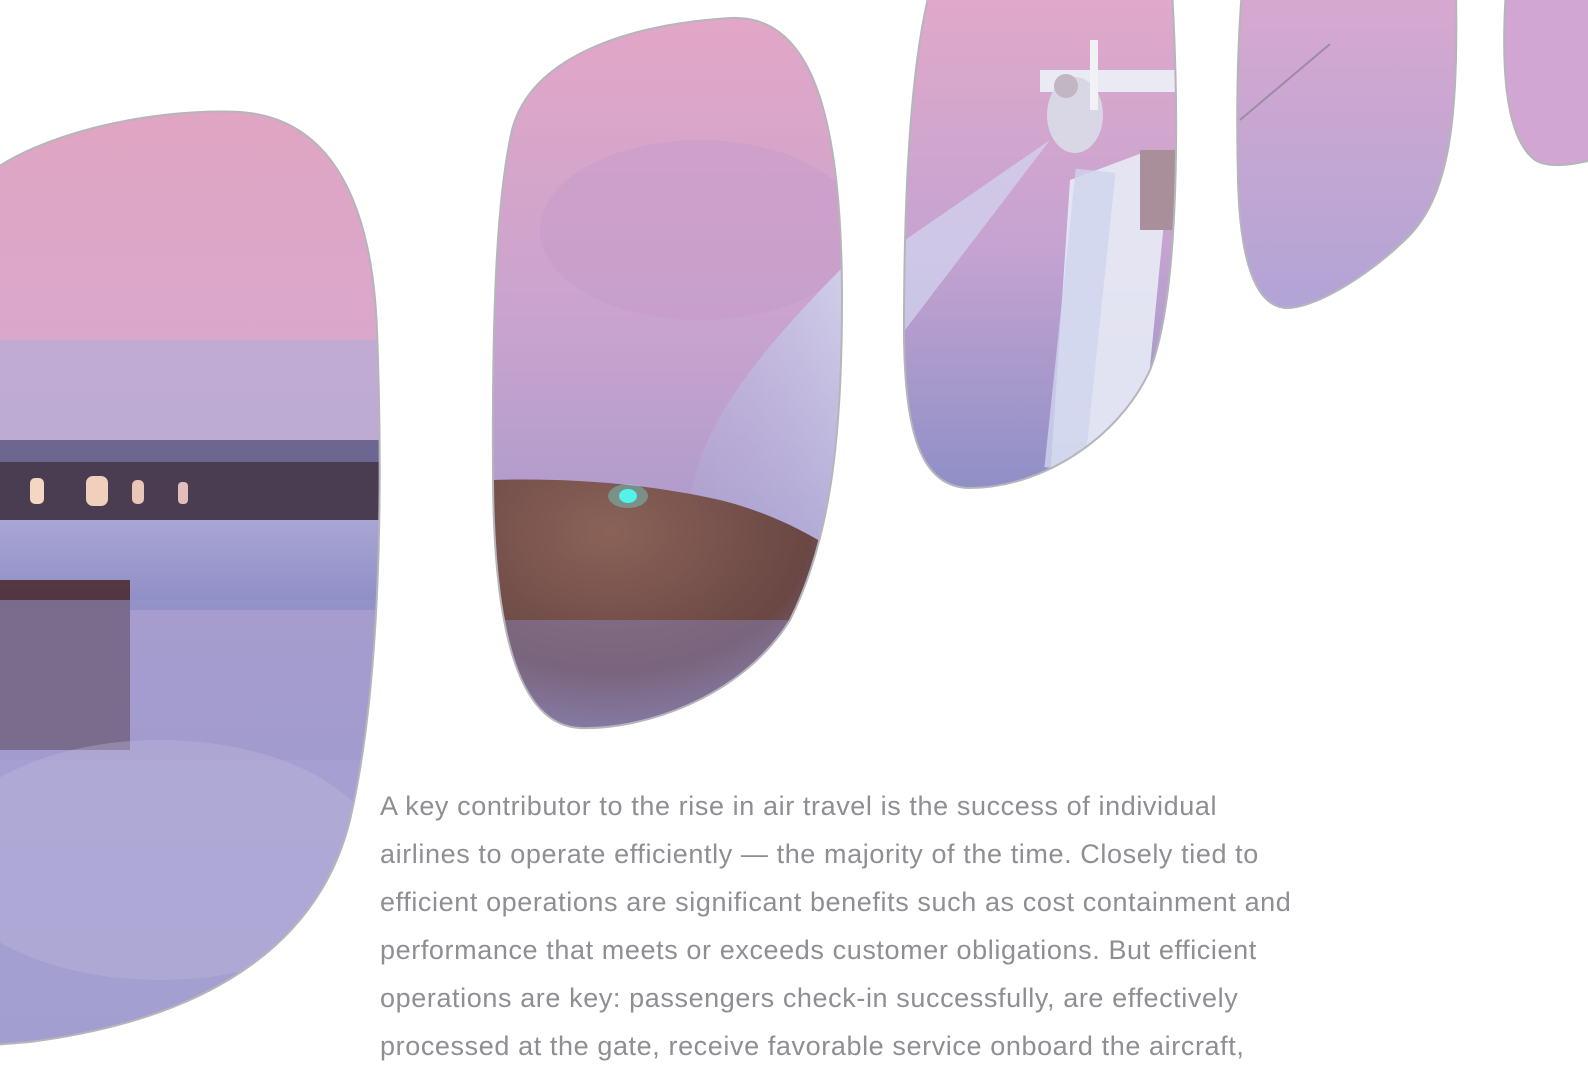  Describe the element at coordinates (1347, 155) in the screenshot. I see `window-4-sky` at that location.